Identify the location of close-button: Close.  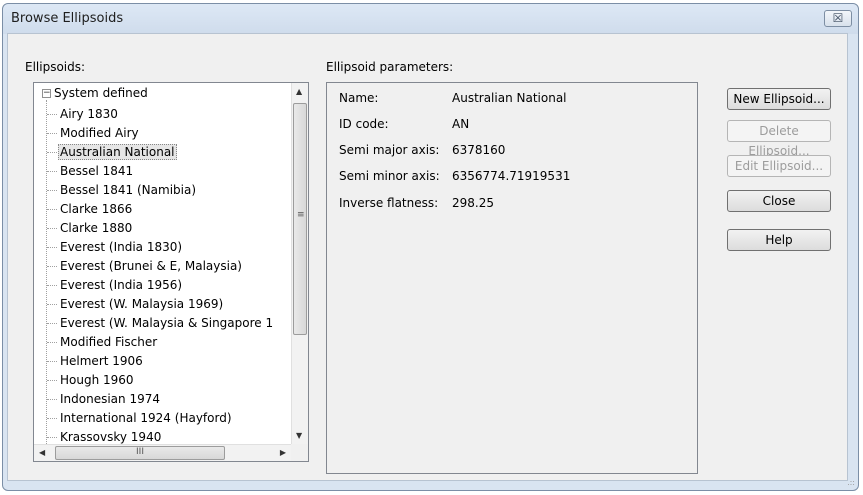
(779, 201).